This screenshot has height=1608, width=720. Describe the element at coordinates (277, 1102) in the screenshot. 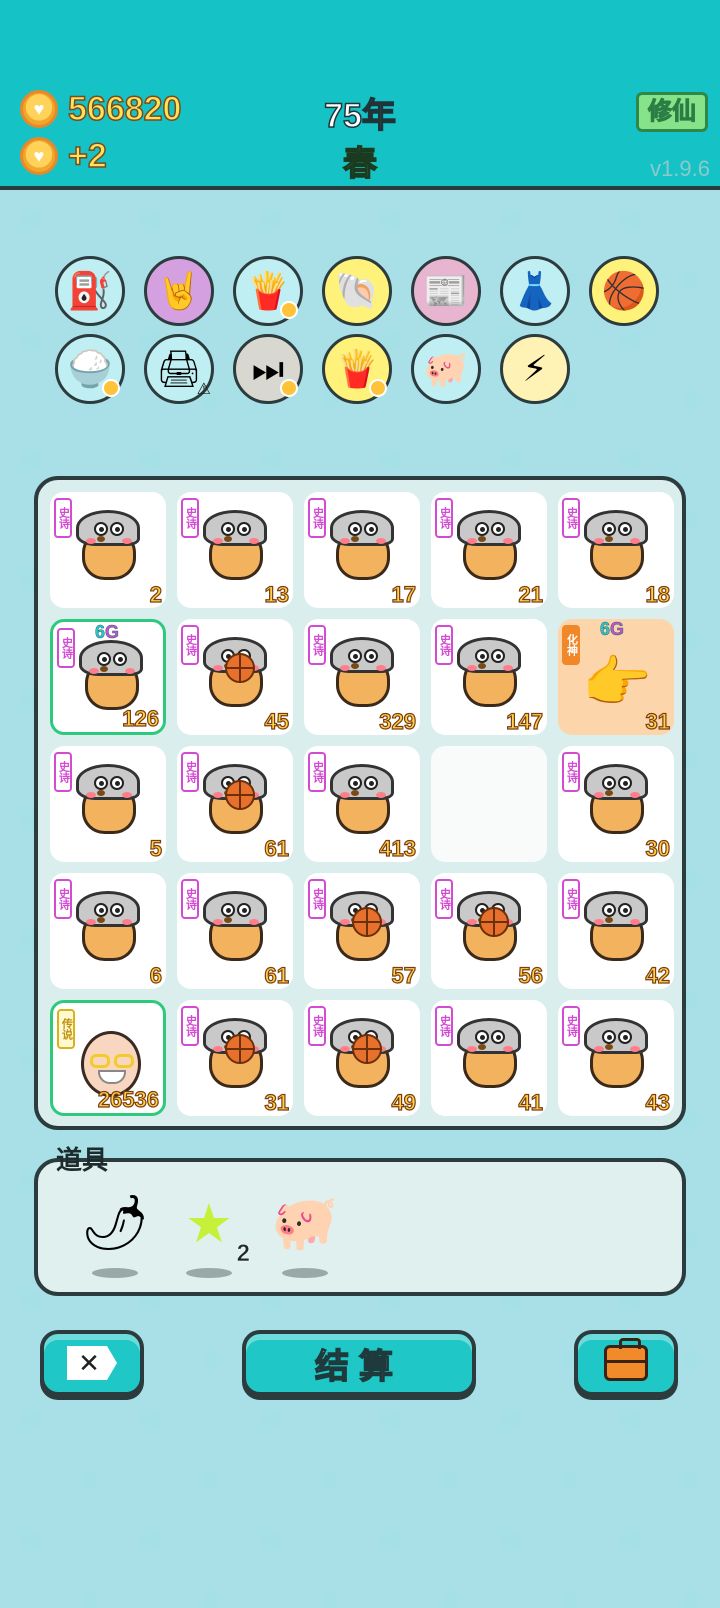

I see `cell-value: 31` at that location.